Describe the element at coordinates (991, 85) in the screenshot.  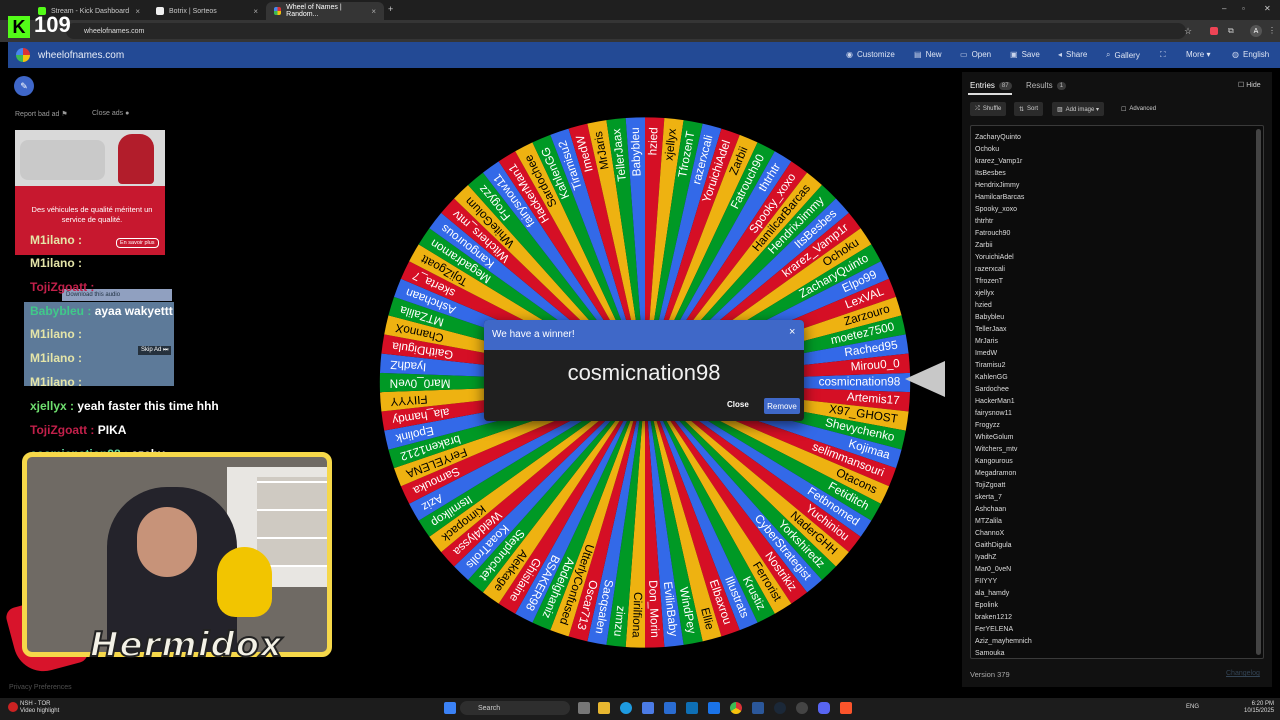
I see `tab-entries: Entries 87` at that location.